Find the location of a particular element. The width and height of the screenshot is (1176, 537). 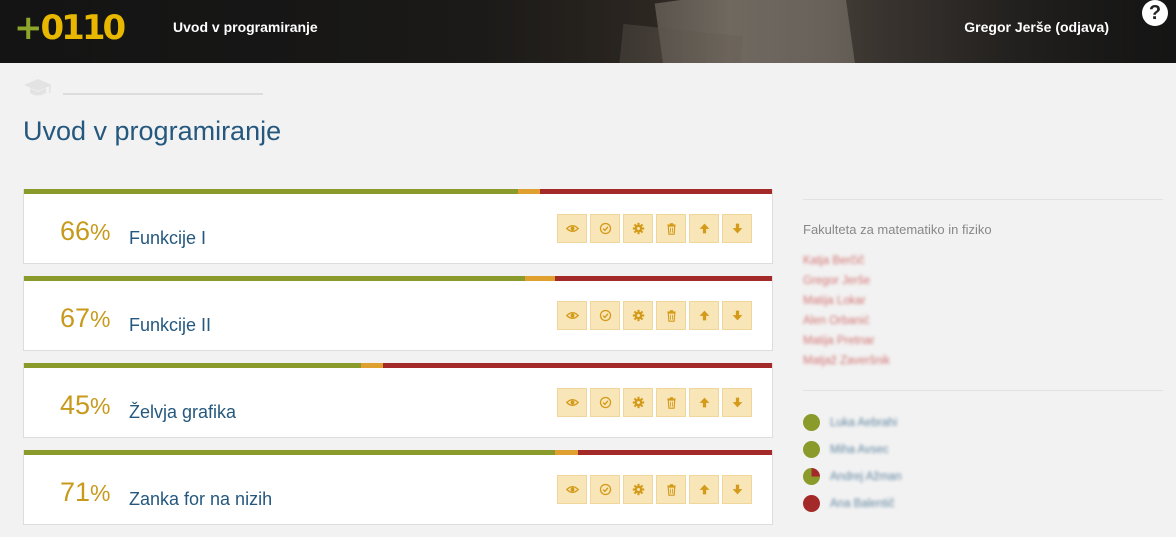

nav-course-link: Uvod v programiranje is located at coordinates (245, 27).